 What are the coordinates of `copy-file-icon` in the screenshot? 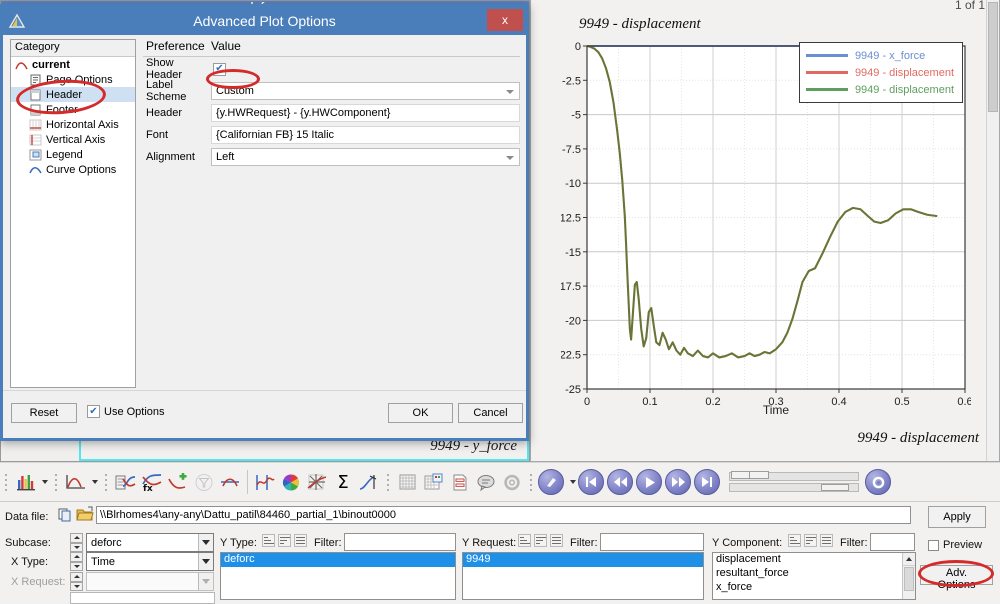 It's located at (66, 515).